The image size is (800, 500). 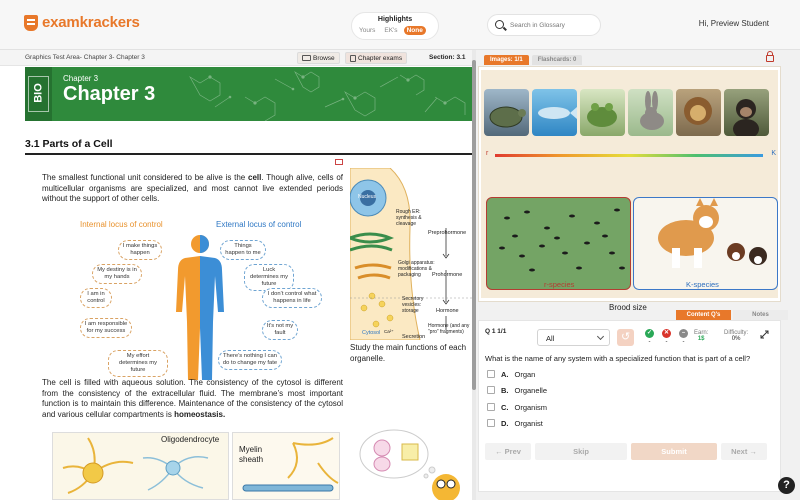 I want to click on choice-letter: C., so click(x=505, y=407).